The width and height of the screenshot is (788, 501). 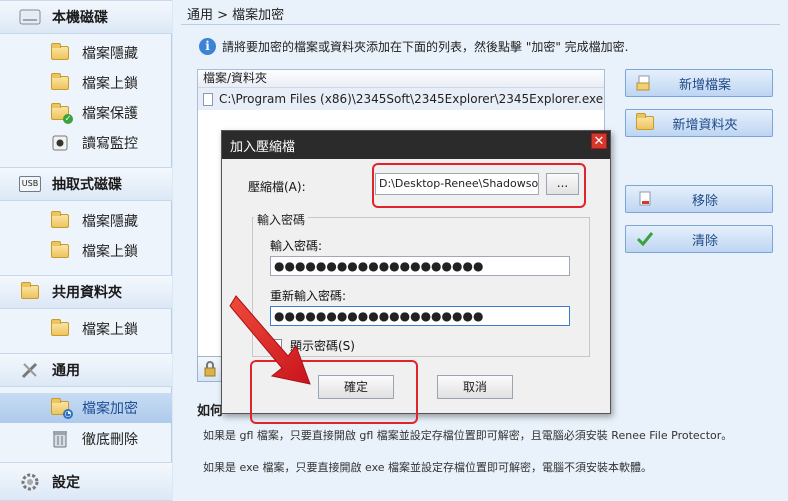 What do you see at coordinates (699, 123) in the screenshot?
I see `add-folder-button: 新增資料夾` at bounding box center [699, 123].